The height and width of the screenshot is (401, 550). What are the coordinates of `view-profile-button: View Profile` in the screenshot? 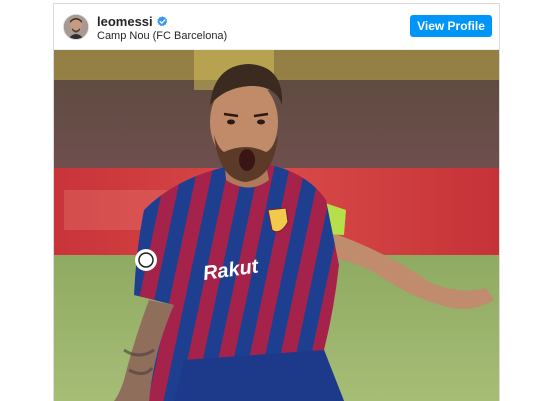 It's located at (451, 26).